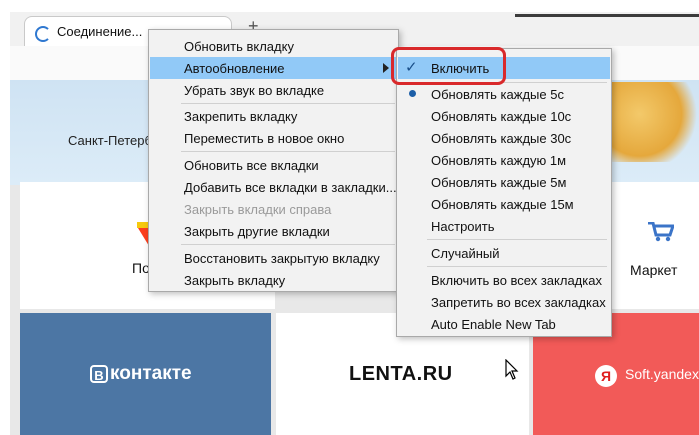  I want to click on submenu-item-customize: Настроить, so click(504, 226).